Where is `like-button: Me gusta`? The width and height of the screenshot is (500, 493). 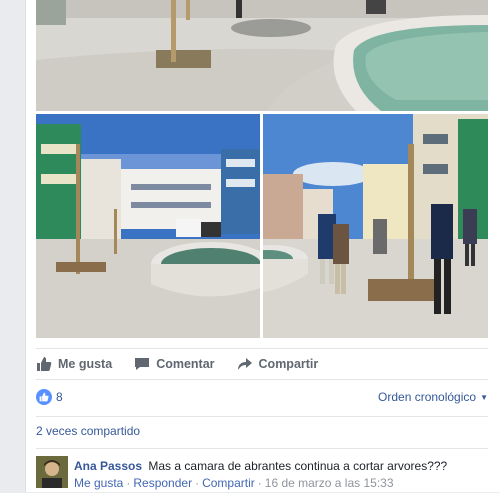
like-button: Me gusta is located at coordinates (74, 364).